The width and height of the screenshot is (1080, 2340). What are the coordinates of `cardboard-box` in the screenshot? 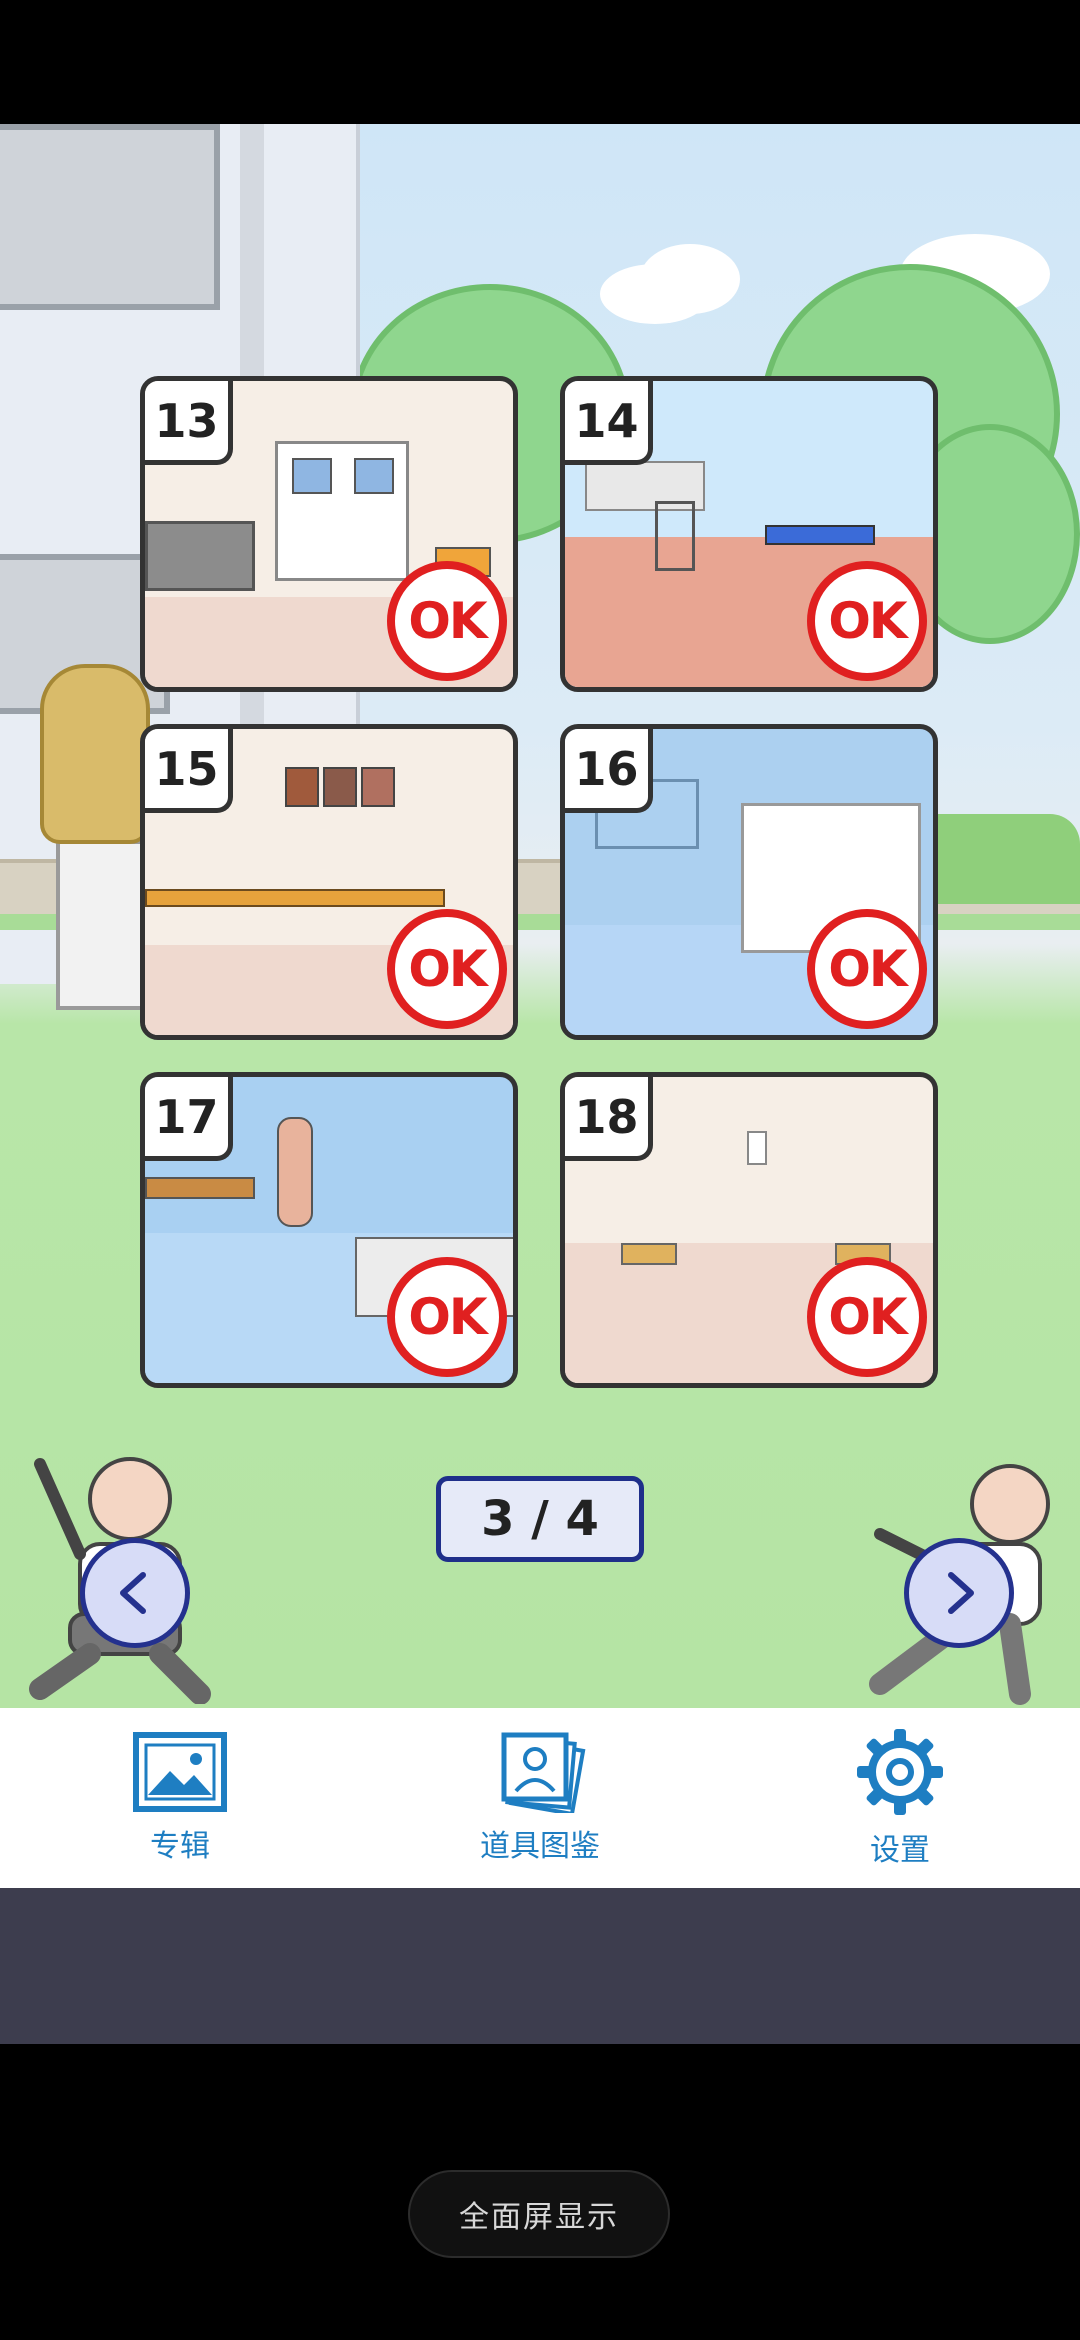 It's located at (649, 1254).